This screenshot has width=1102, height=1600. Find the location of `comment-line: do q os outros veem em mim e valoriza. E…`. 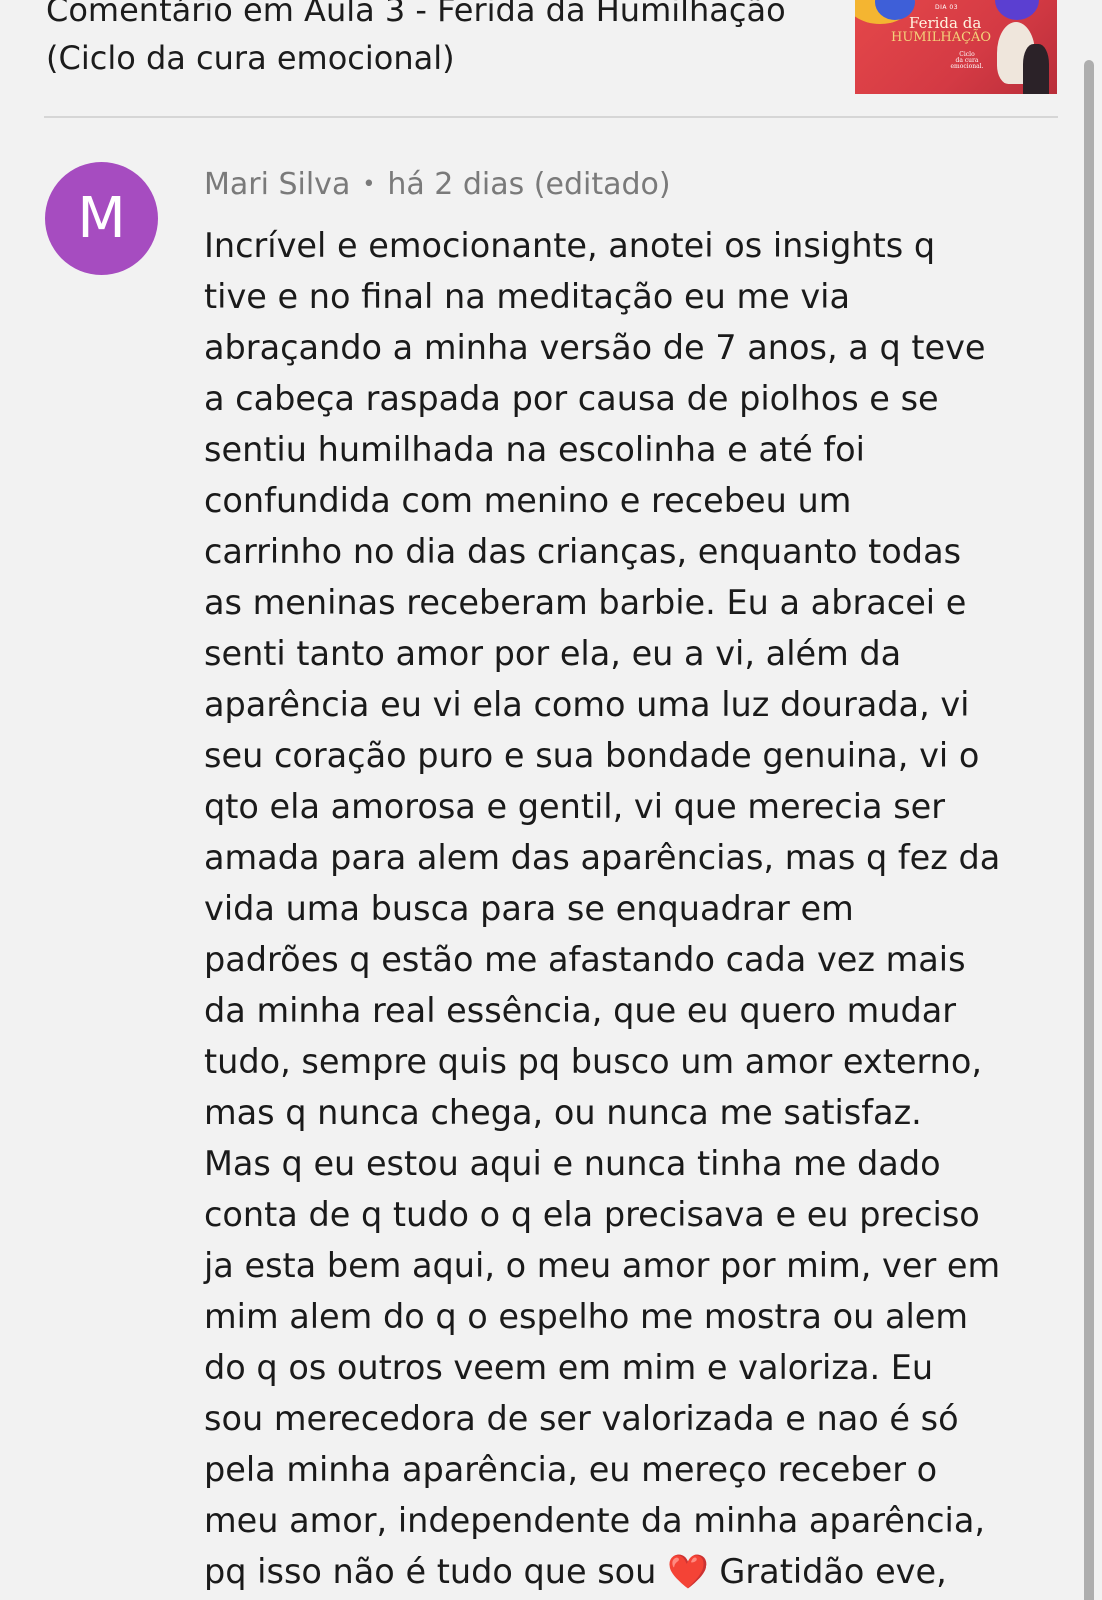

comment-line: do q os outros veem em mim e valoriza. E… is located at coordinates (569, 1367).